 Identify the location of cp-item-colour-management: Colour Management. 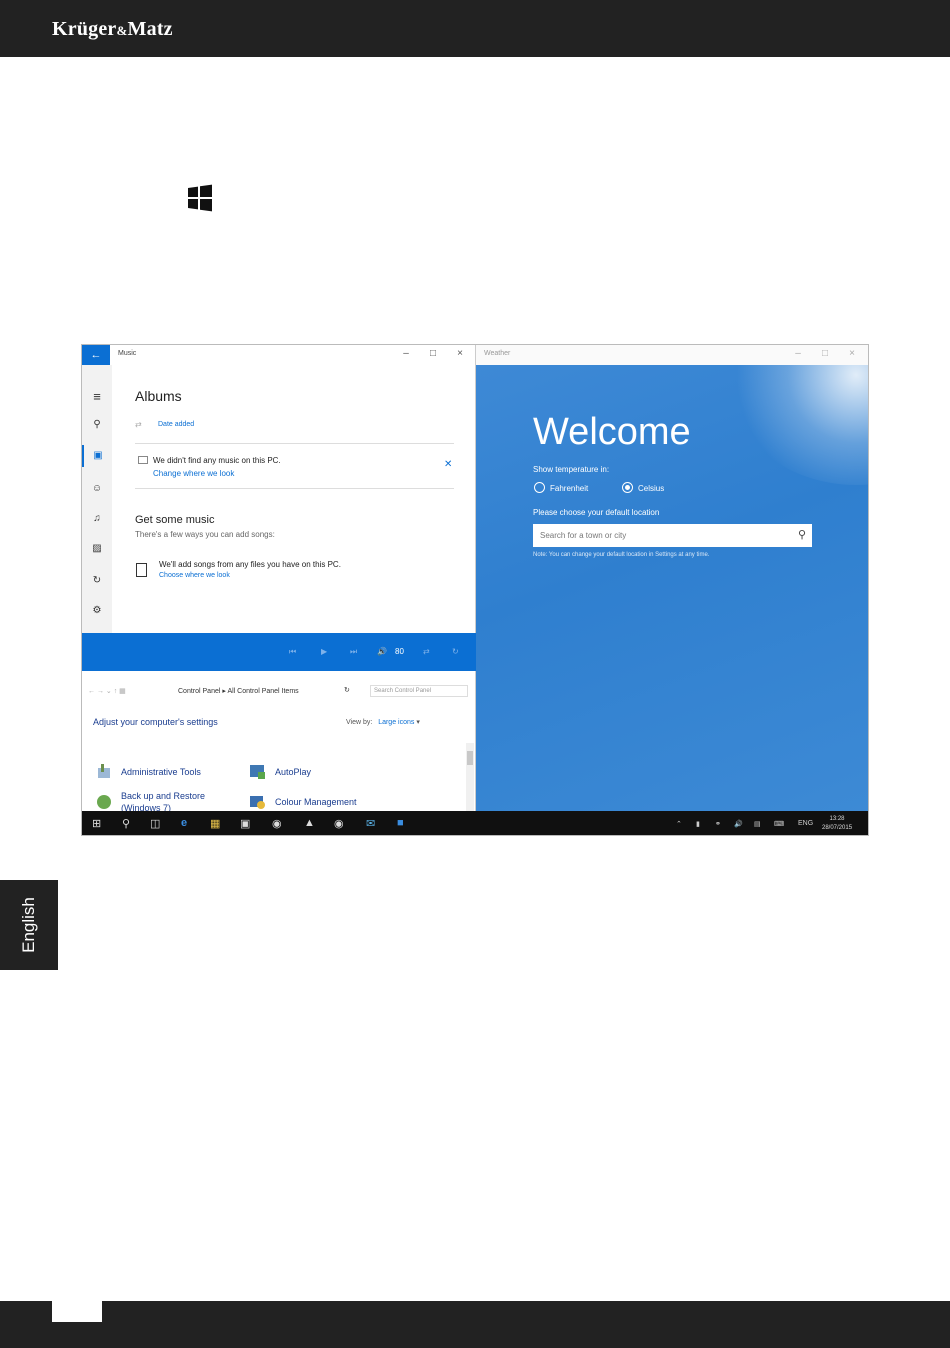
(316, 802).